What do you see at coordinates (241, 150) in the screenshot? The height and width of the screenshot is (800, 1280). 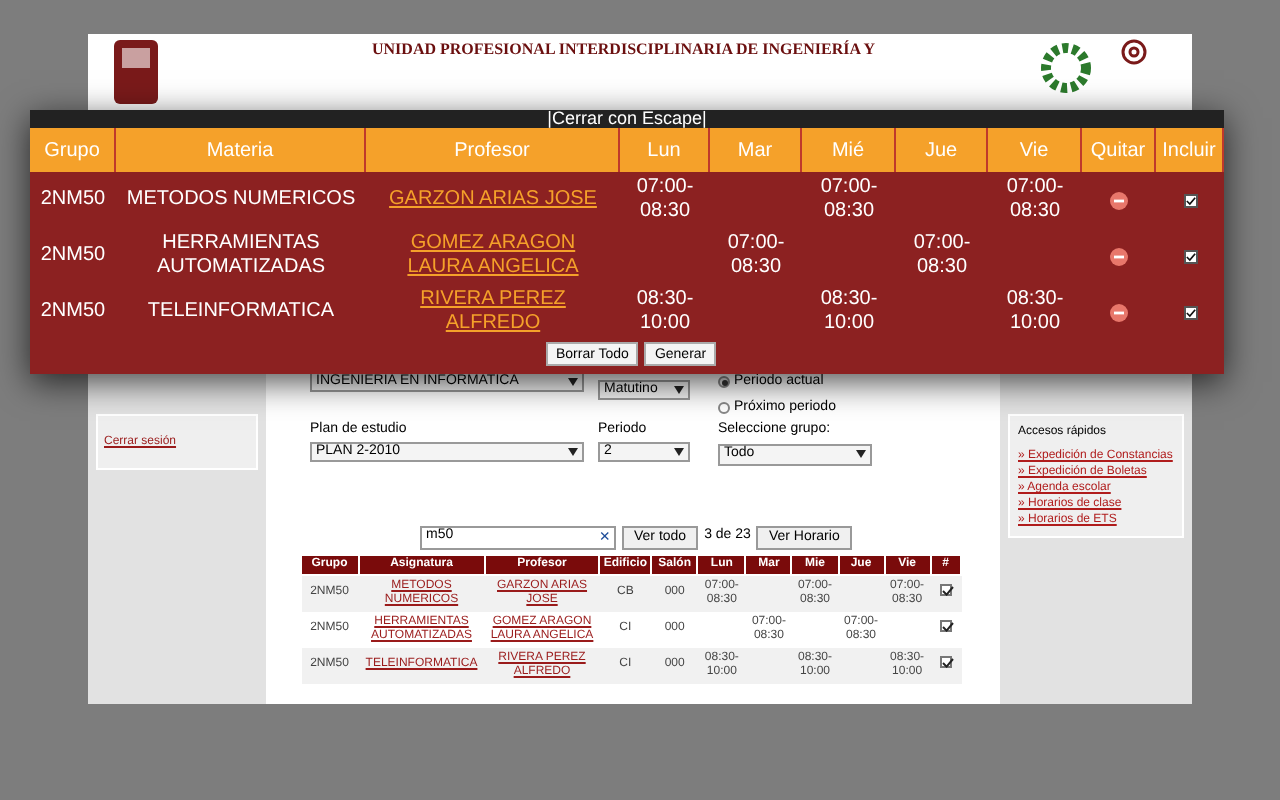 I see `column-header: Materia` at bounding box center [241, 150].